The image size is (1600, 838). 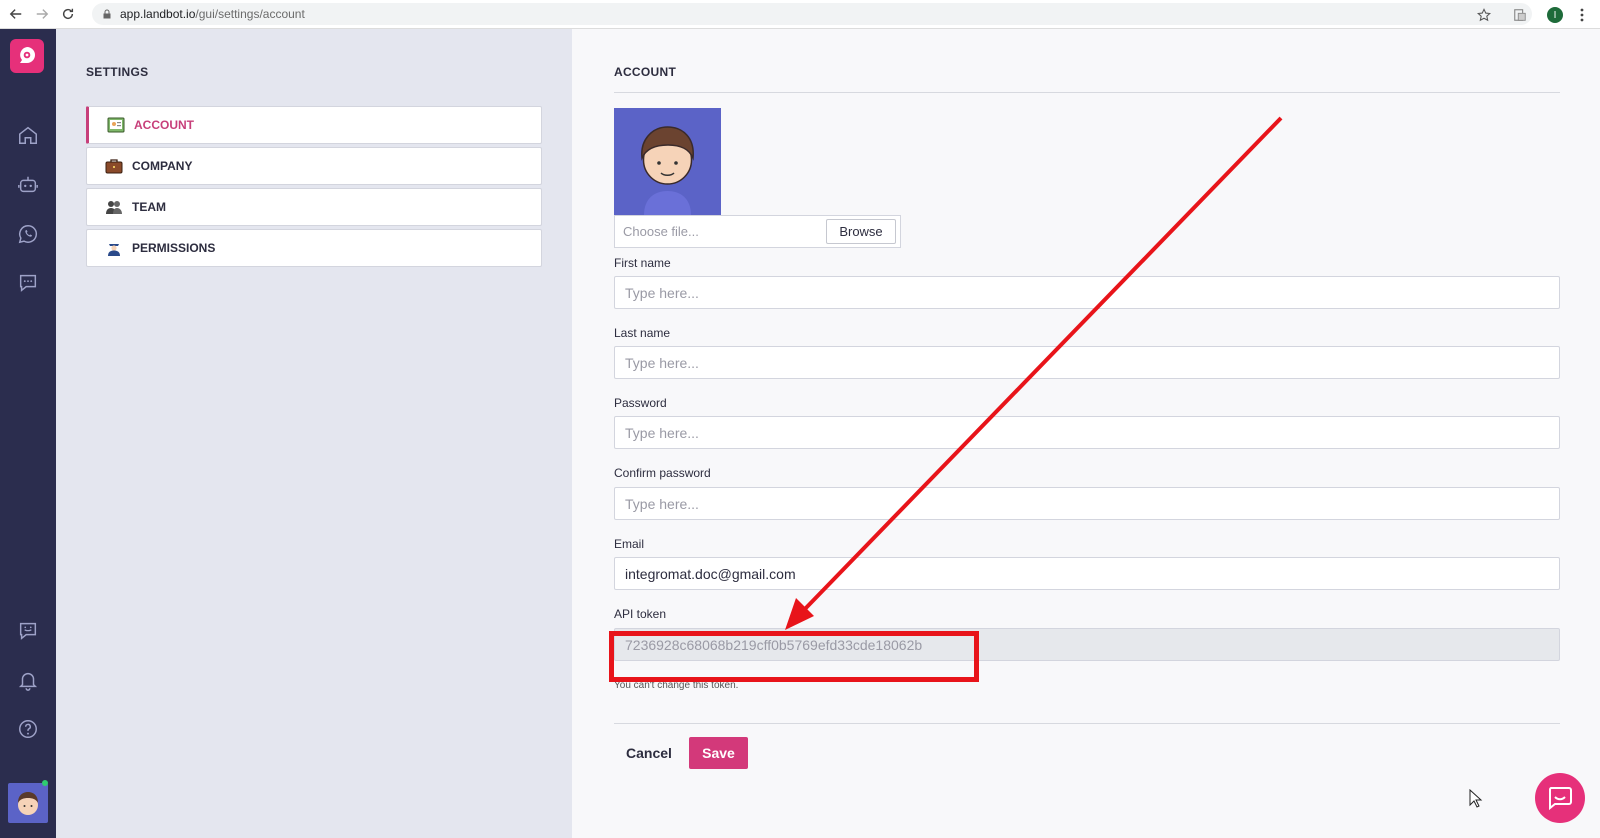 I want to click on back-button, so click(x=16, y=14).